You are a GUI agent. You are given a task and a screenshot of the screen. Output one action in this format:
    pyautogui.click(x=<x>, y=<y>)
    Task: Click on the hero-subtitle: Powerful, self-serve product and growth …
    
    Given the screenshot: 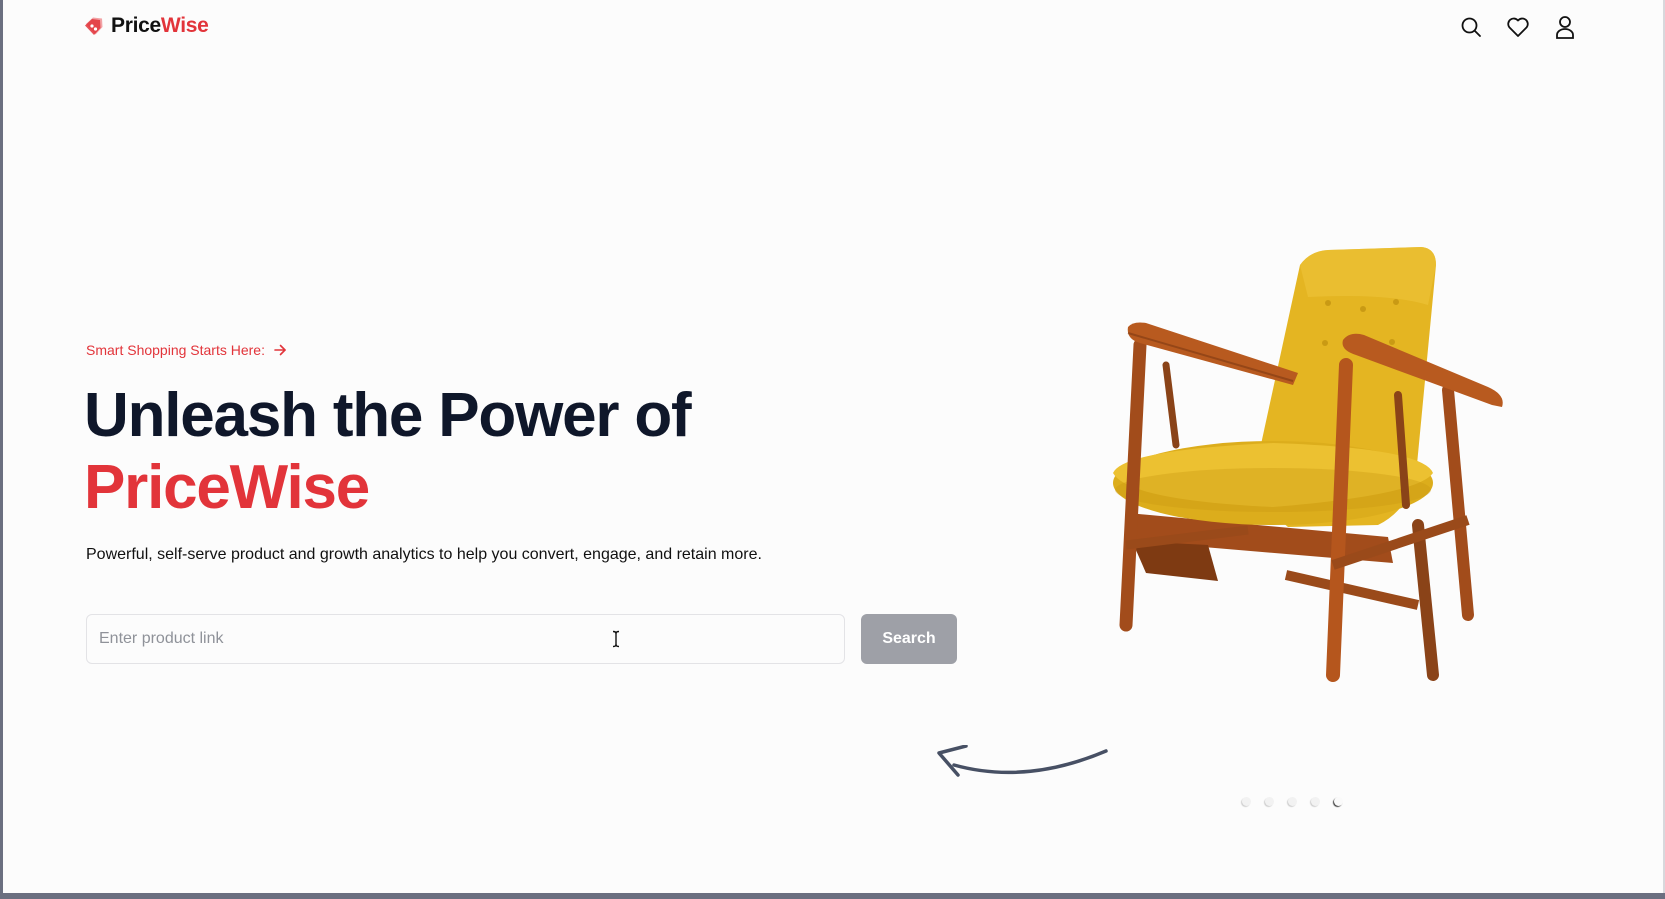 What is the action you would take?
    pyautogui.click(x=424, y=554)
    